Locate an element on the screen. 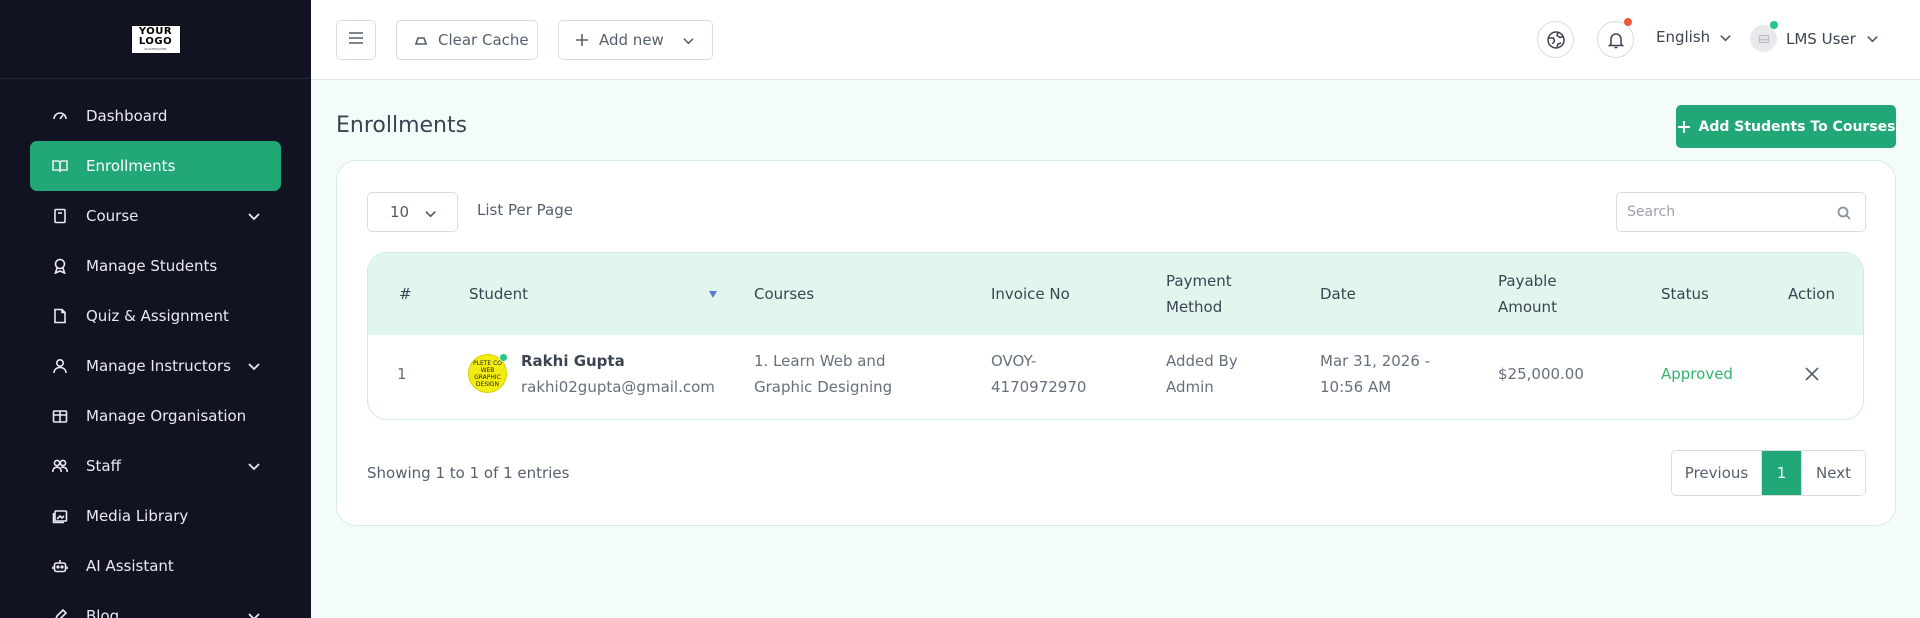 The image size is (1920, 618). notifications-button is located at coordinates (1615, 39).